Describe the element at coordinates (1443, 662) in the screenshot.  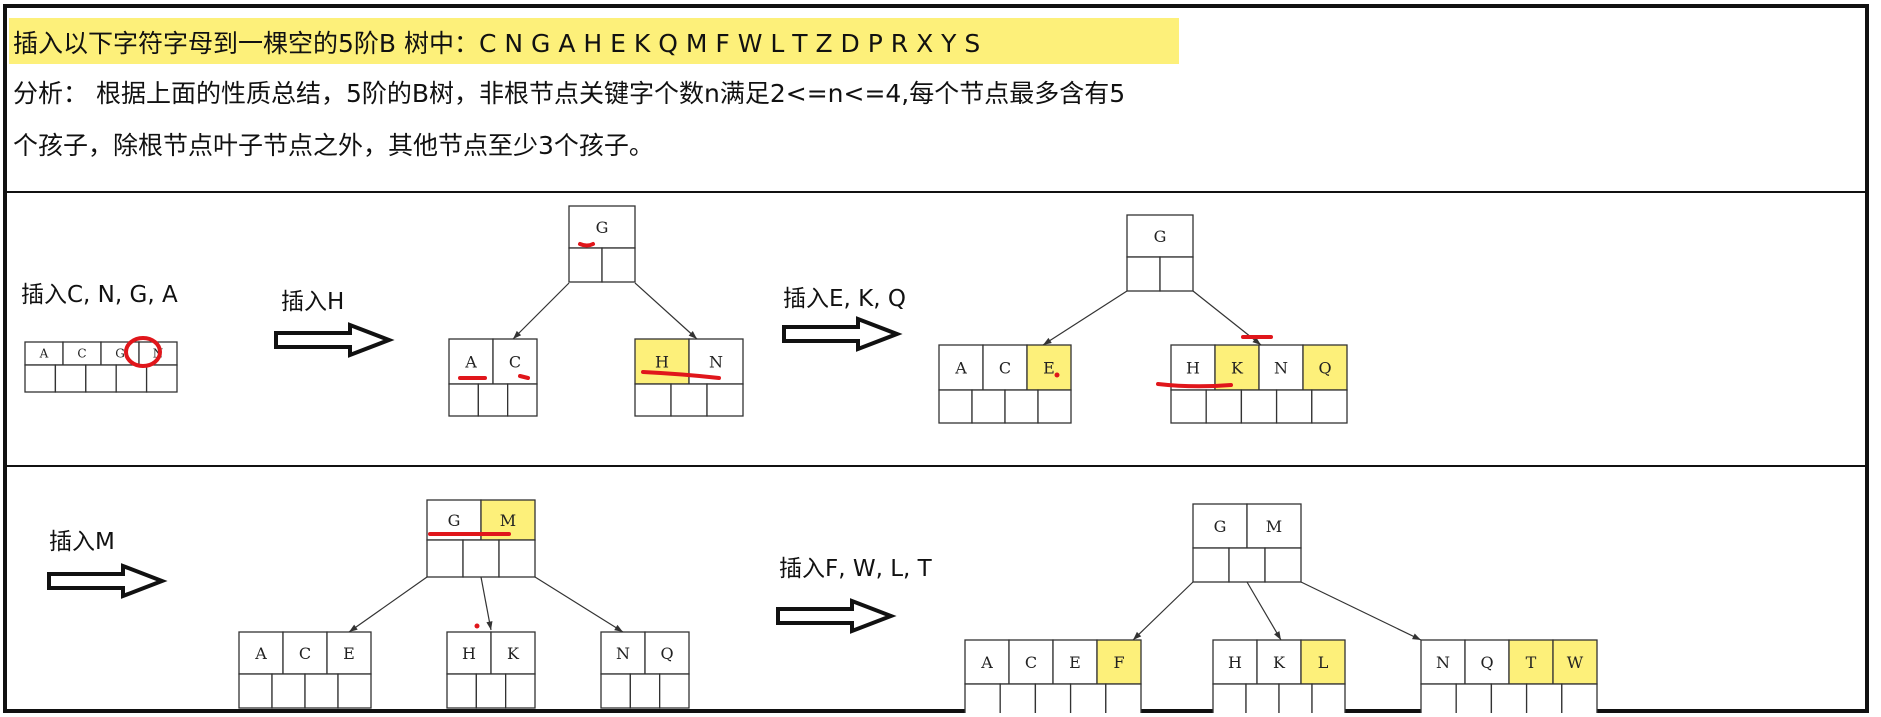
I see `key-label: N` at that location.